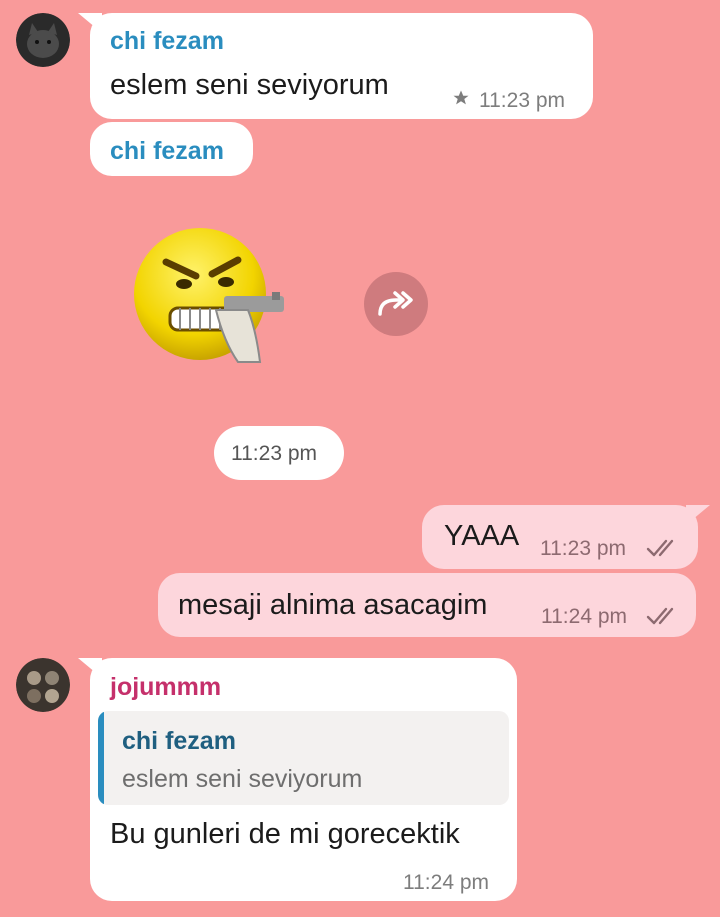 This screenshot has width=720, height=917. What do you see at coordinates (461, 100) in the screenshot?
I see `star-icon` at bounding box center [461, 100].